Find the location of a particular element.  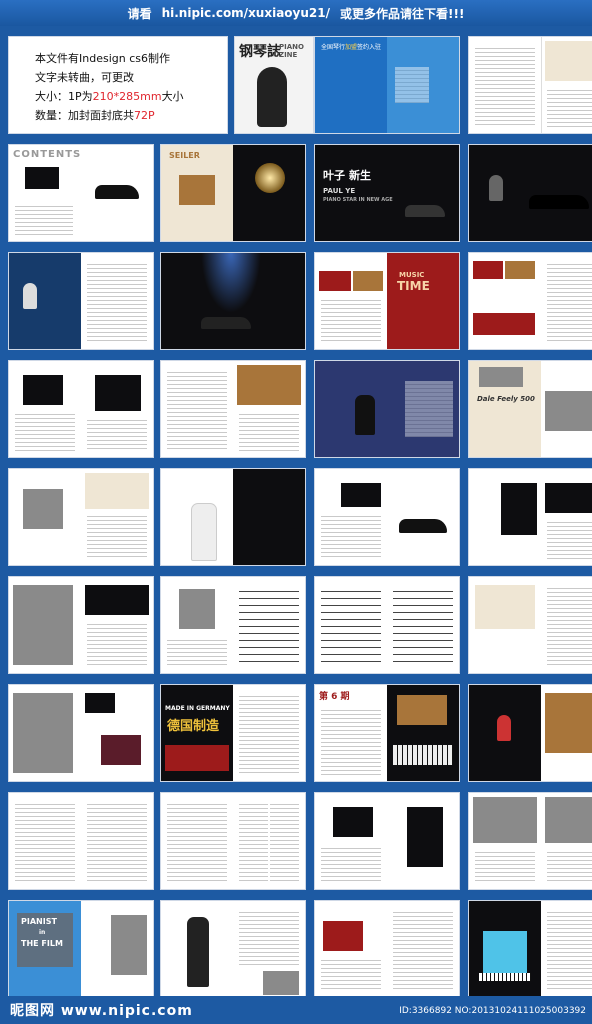

spread-r8c1 is located at coordinates (81, 841).